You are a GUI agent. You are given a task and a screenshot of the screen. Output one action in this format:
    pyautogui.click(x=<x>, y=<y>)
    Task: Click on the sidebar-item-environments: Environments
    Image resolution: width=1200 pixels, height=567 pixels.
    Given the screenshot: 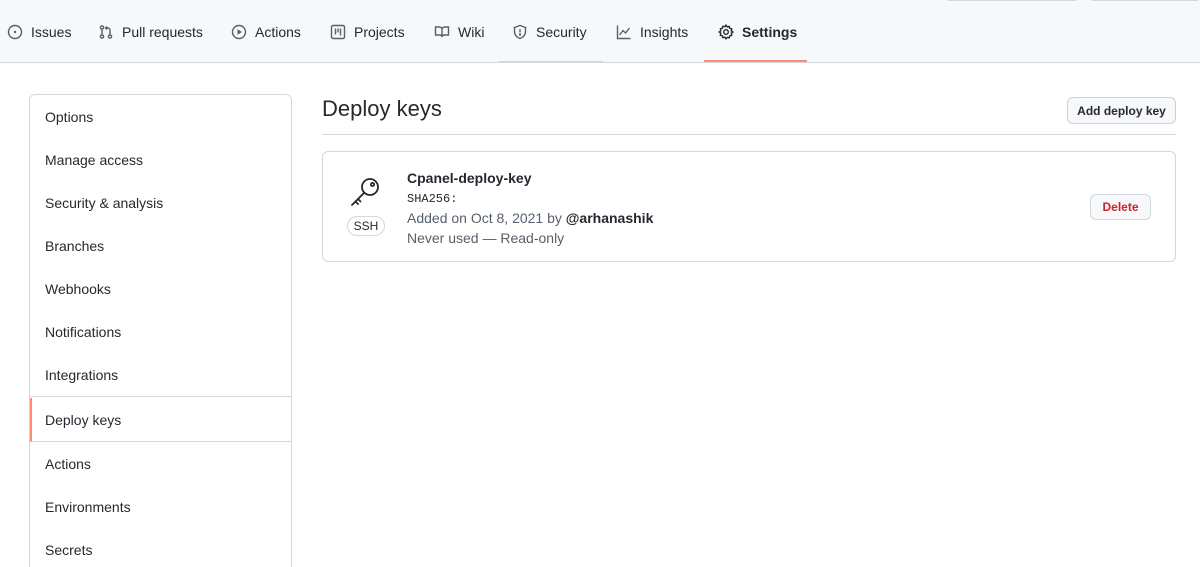 What is the action you would take?
    pyautogui.click(x=160, y=507)
    